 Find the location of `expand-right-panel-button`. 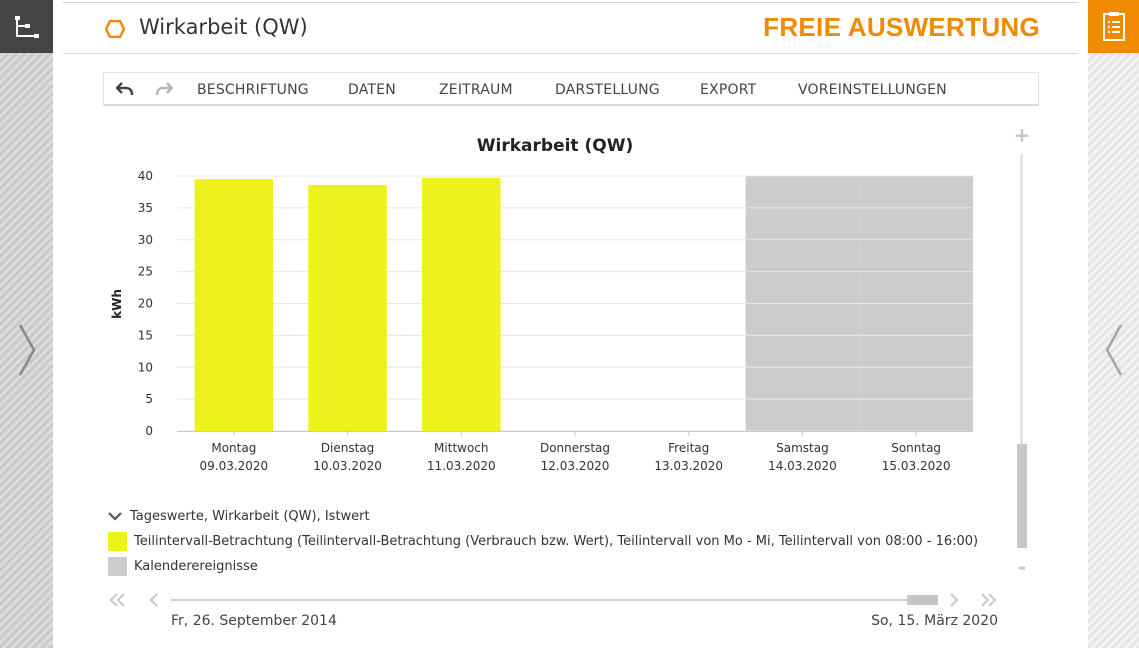

expand-right-panel-button is located at coordinates (1113, 350).